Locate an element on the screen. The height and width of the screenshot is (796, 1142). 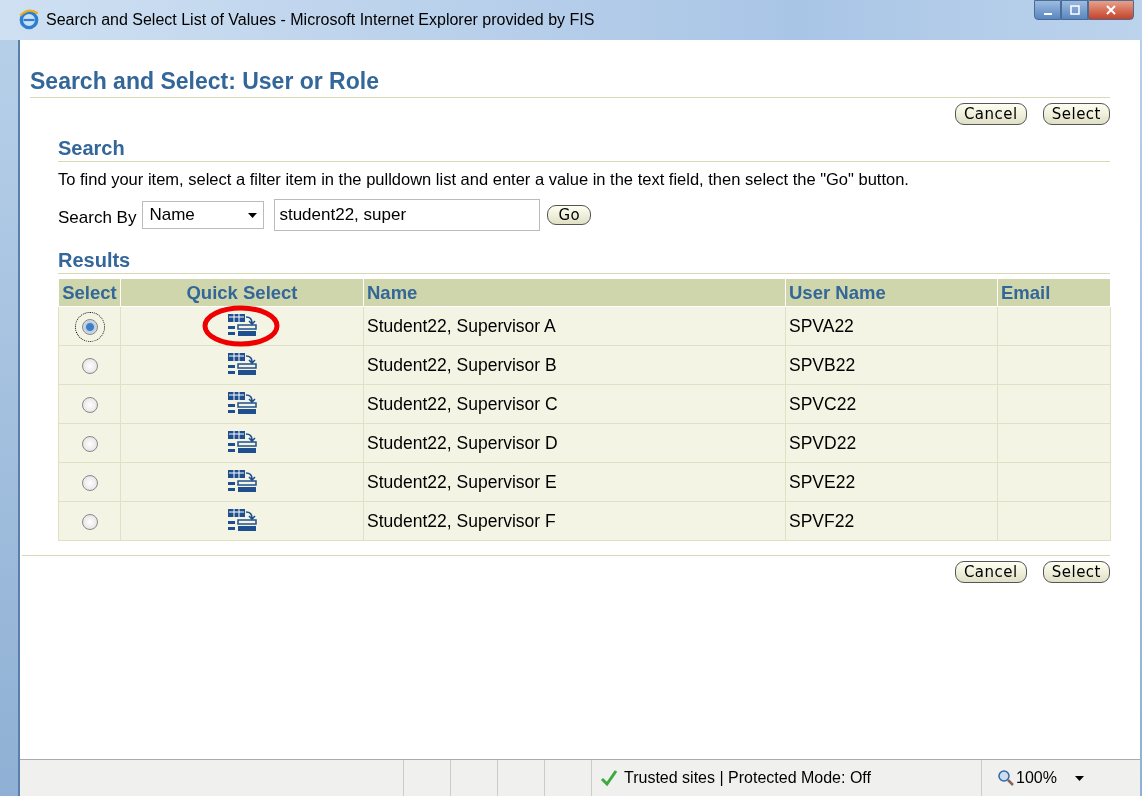
column-header: Quick Select is located at coordinates (242, 293).